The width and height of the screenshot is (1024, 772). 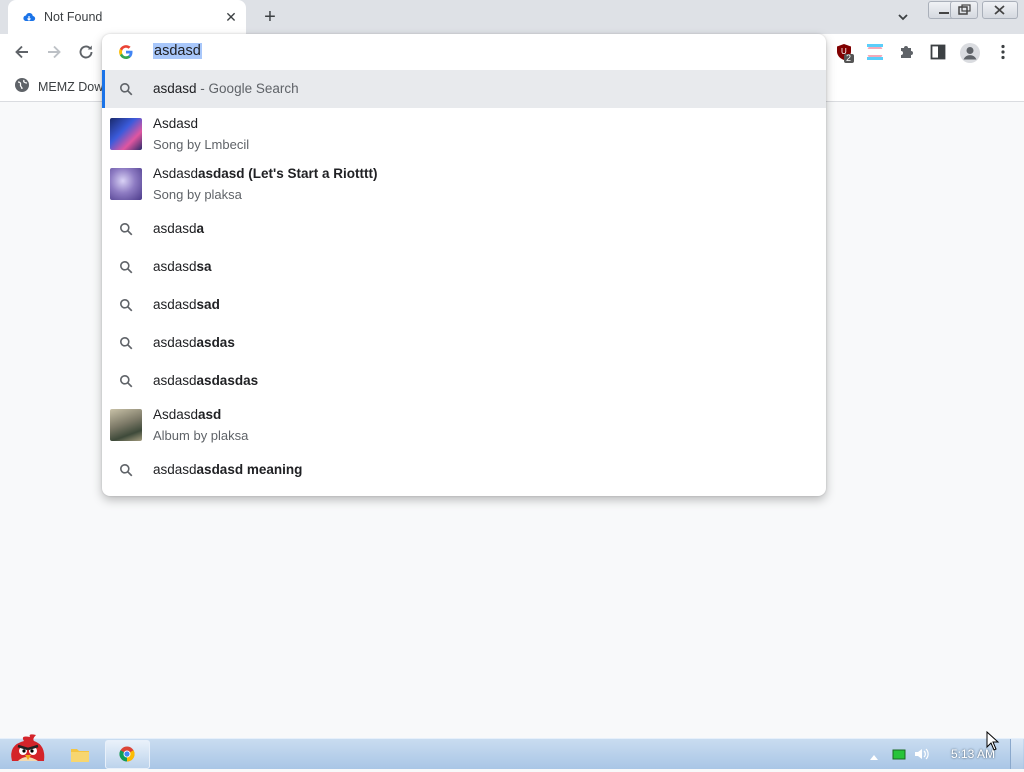 I want to click on start-button-angry-bird-icon, so click(x=26, y=750).